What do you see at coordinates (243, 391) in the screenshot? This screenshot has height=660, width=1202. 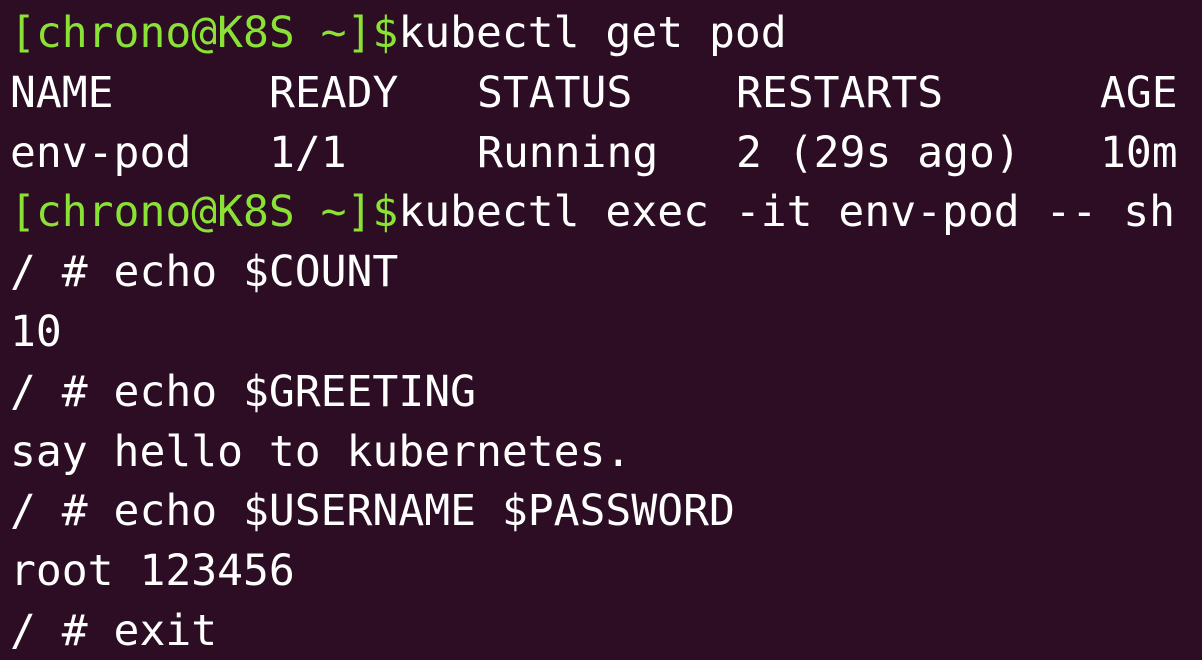 I see `shell-line-echo-greeting: / # echo $GREETING` at bounding box center [243, 391].